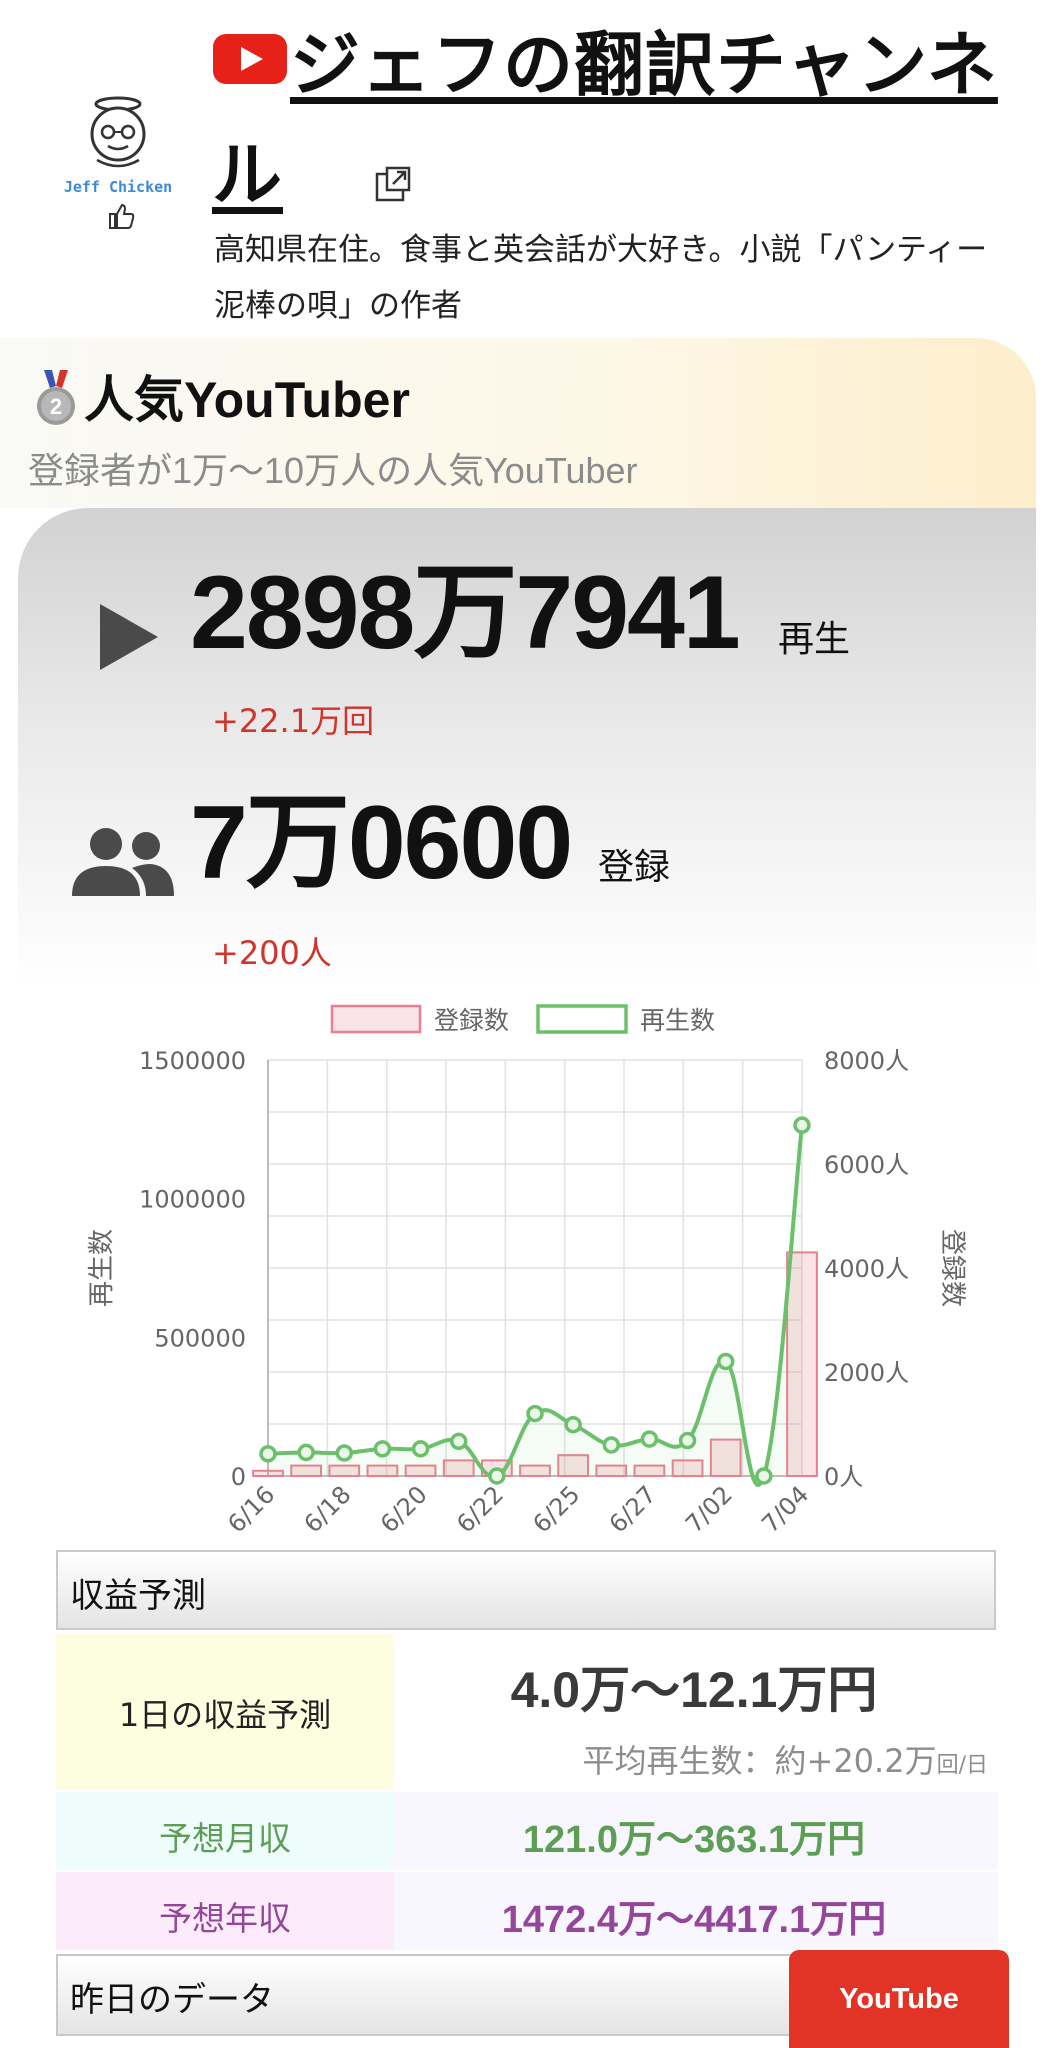  What do you see at coordinates (138, 1596) in the screenshot?
I see `revenue-header-label: 収益予測` at bounding box center [138, 1596].